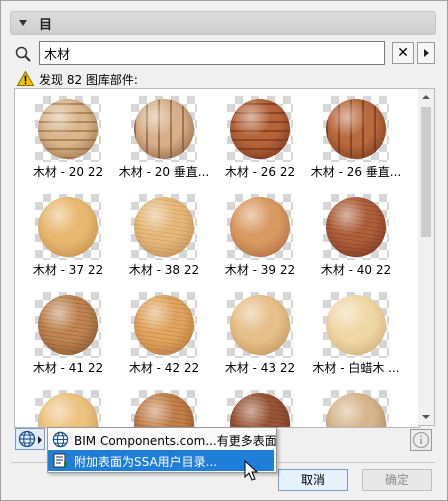 The width and height of the screenshot is (448, 501). I want to click on thumbnail-item: 木材 - 38 22, so click(161, 234).